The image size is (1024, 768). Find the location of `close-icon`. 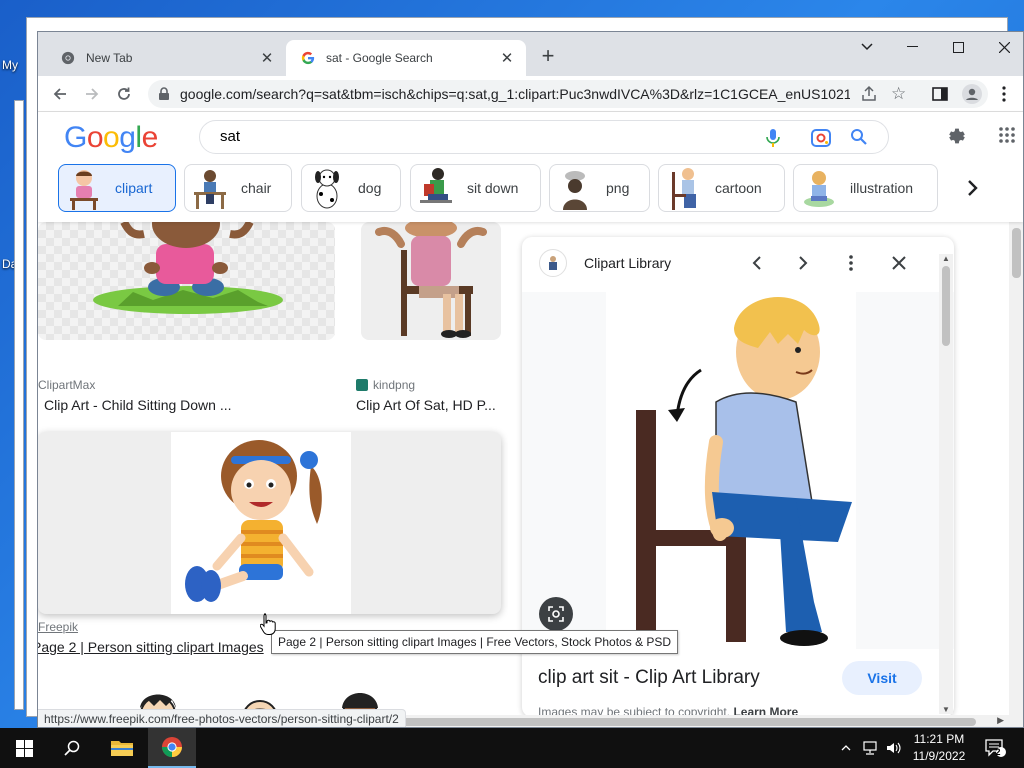

close-icon is located at coordinates (1004, 47).